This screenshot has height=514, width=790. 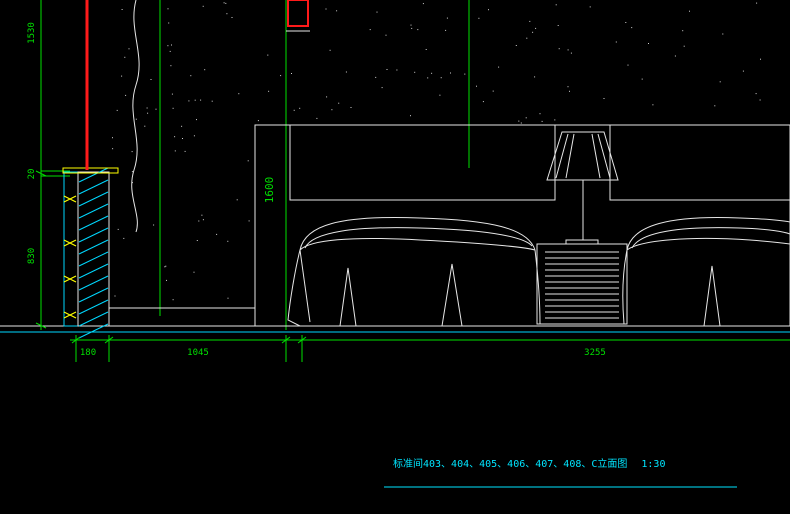 What do you see at coordinates (88, 353) in the screenshot?
I see `dim-wall-width: 180` at bounding box center [88, 353].